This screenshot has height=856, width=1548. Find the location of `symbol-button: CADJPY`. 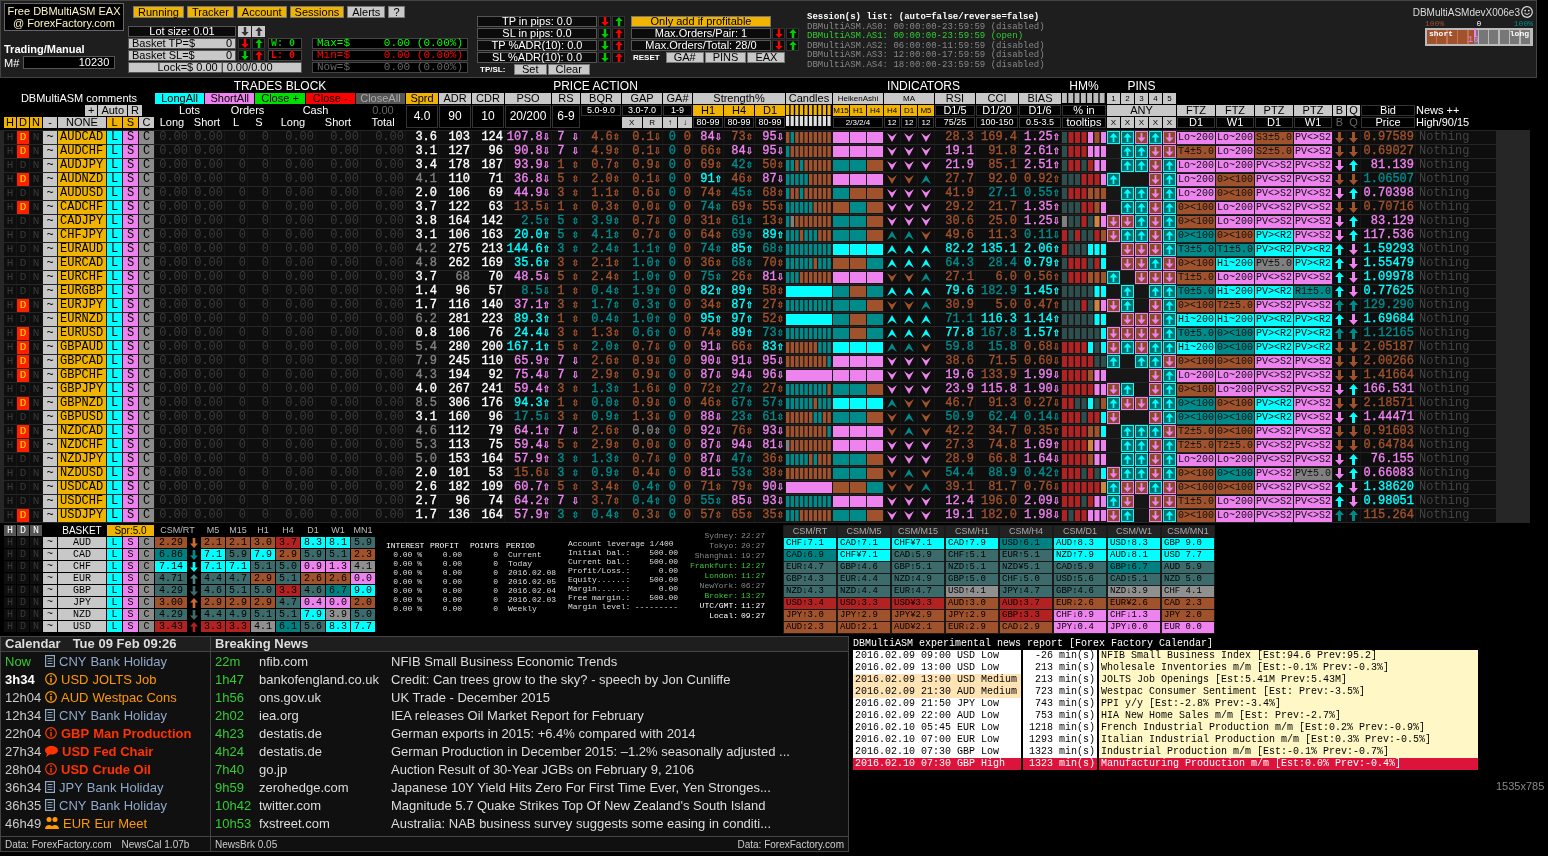

symbol-button: CADJPY is located at coordinates (82, 221).